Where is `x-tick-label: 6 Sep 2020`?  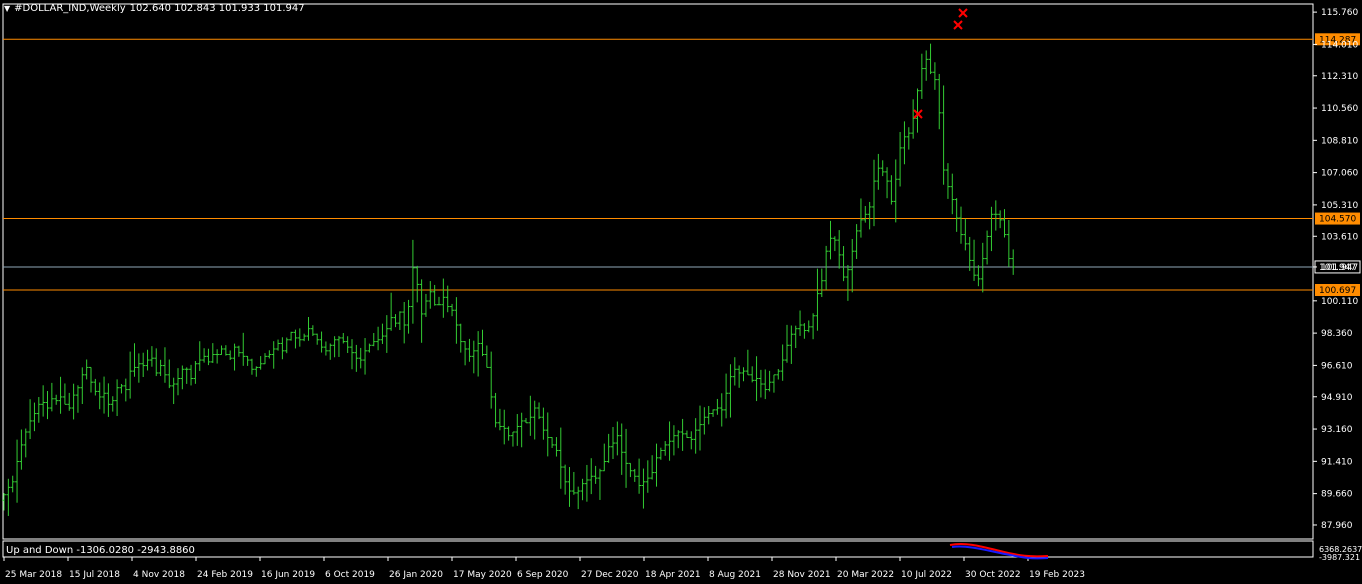 x-tick-label: 6 Sep 2020 is located at coordinates (543, 575).